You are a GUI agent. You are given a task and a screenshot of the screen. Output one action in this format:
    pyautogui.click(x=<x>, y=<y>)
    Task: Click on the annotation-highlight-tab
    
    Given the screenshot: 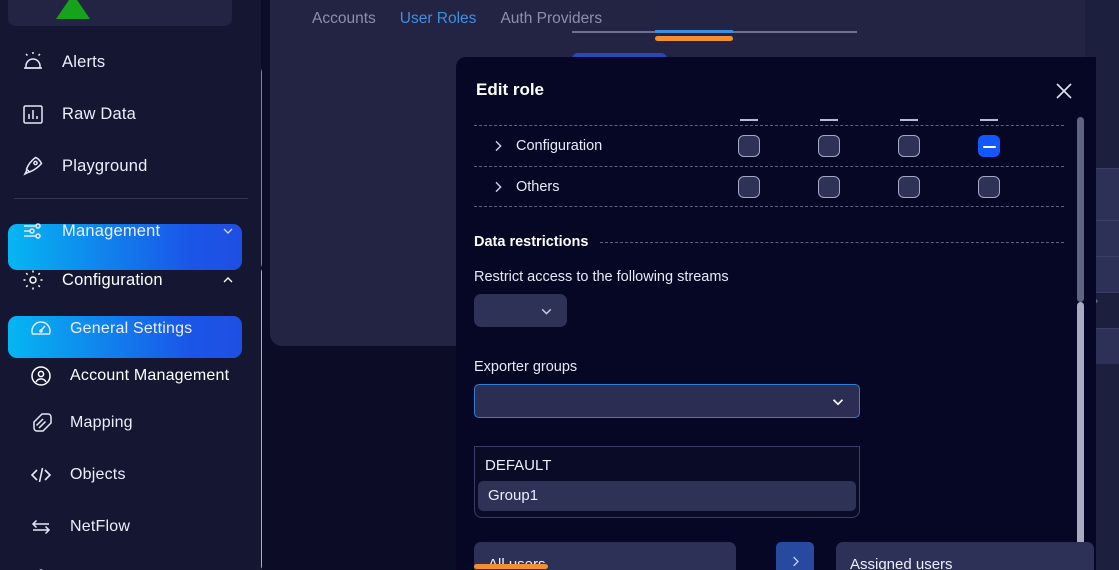 What is the action you would take?
    pyautogui.click(x=694, y=38)
    